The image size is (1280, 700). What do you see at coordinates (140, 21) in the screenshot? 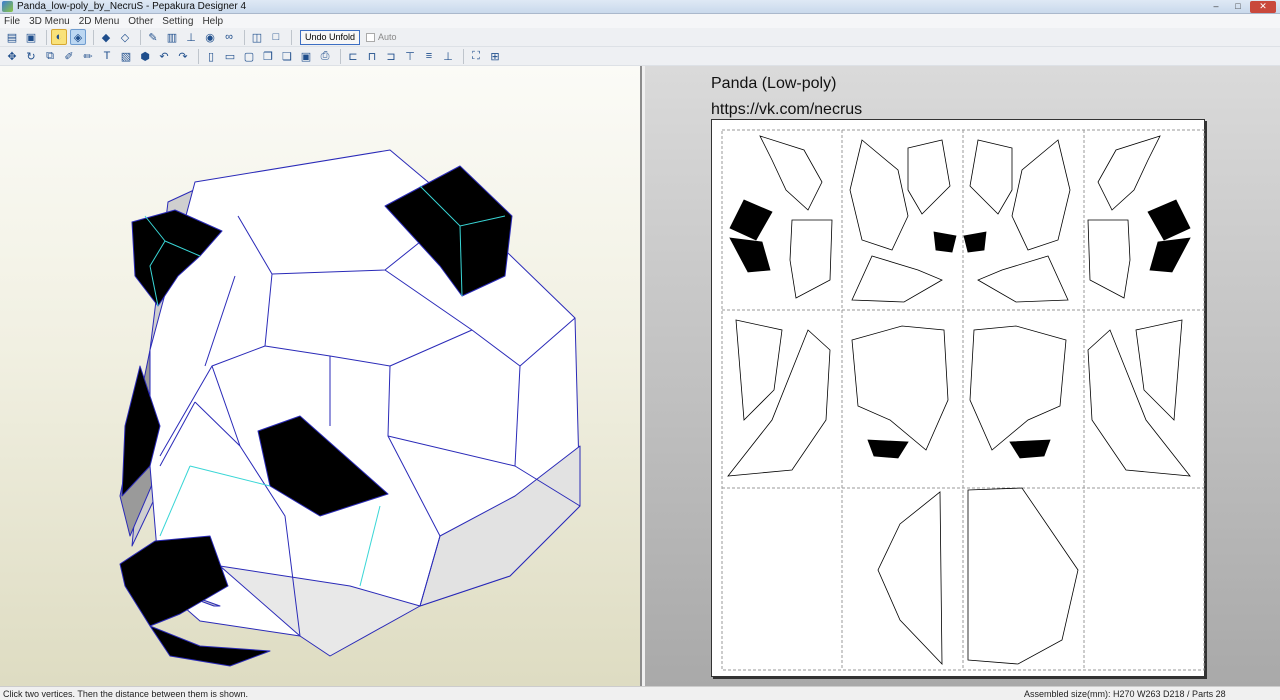
I see `menu-other: Other` at bounding box center [140, 21].